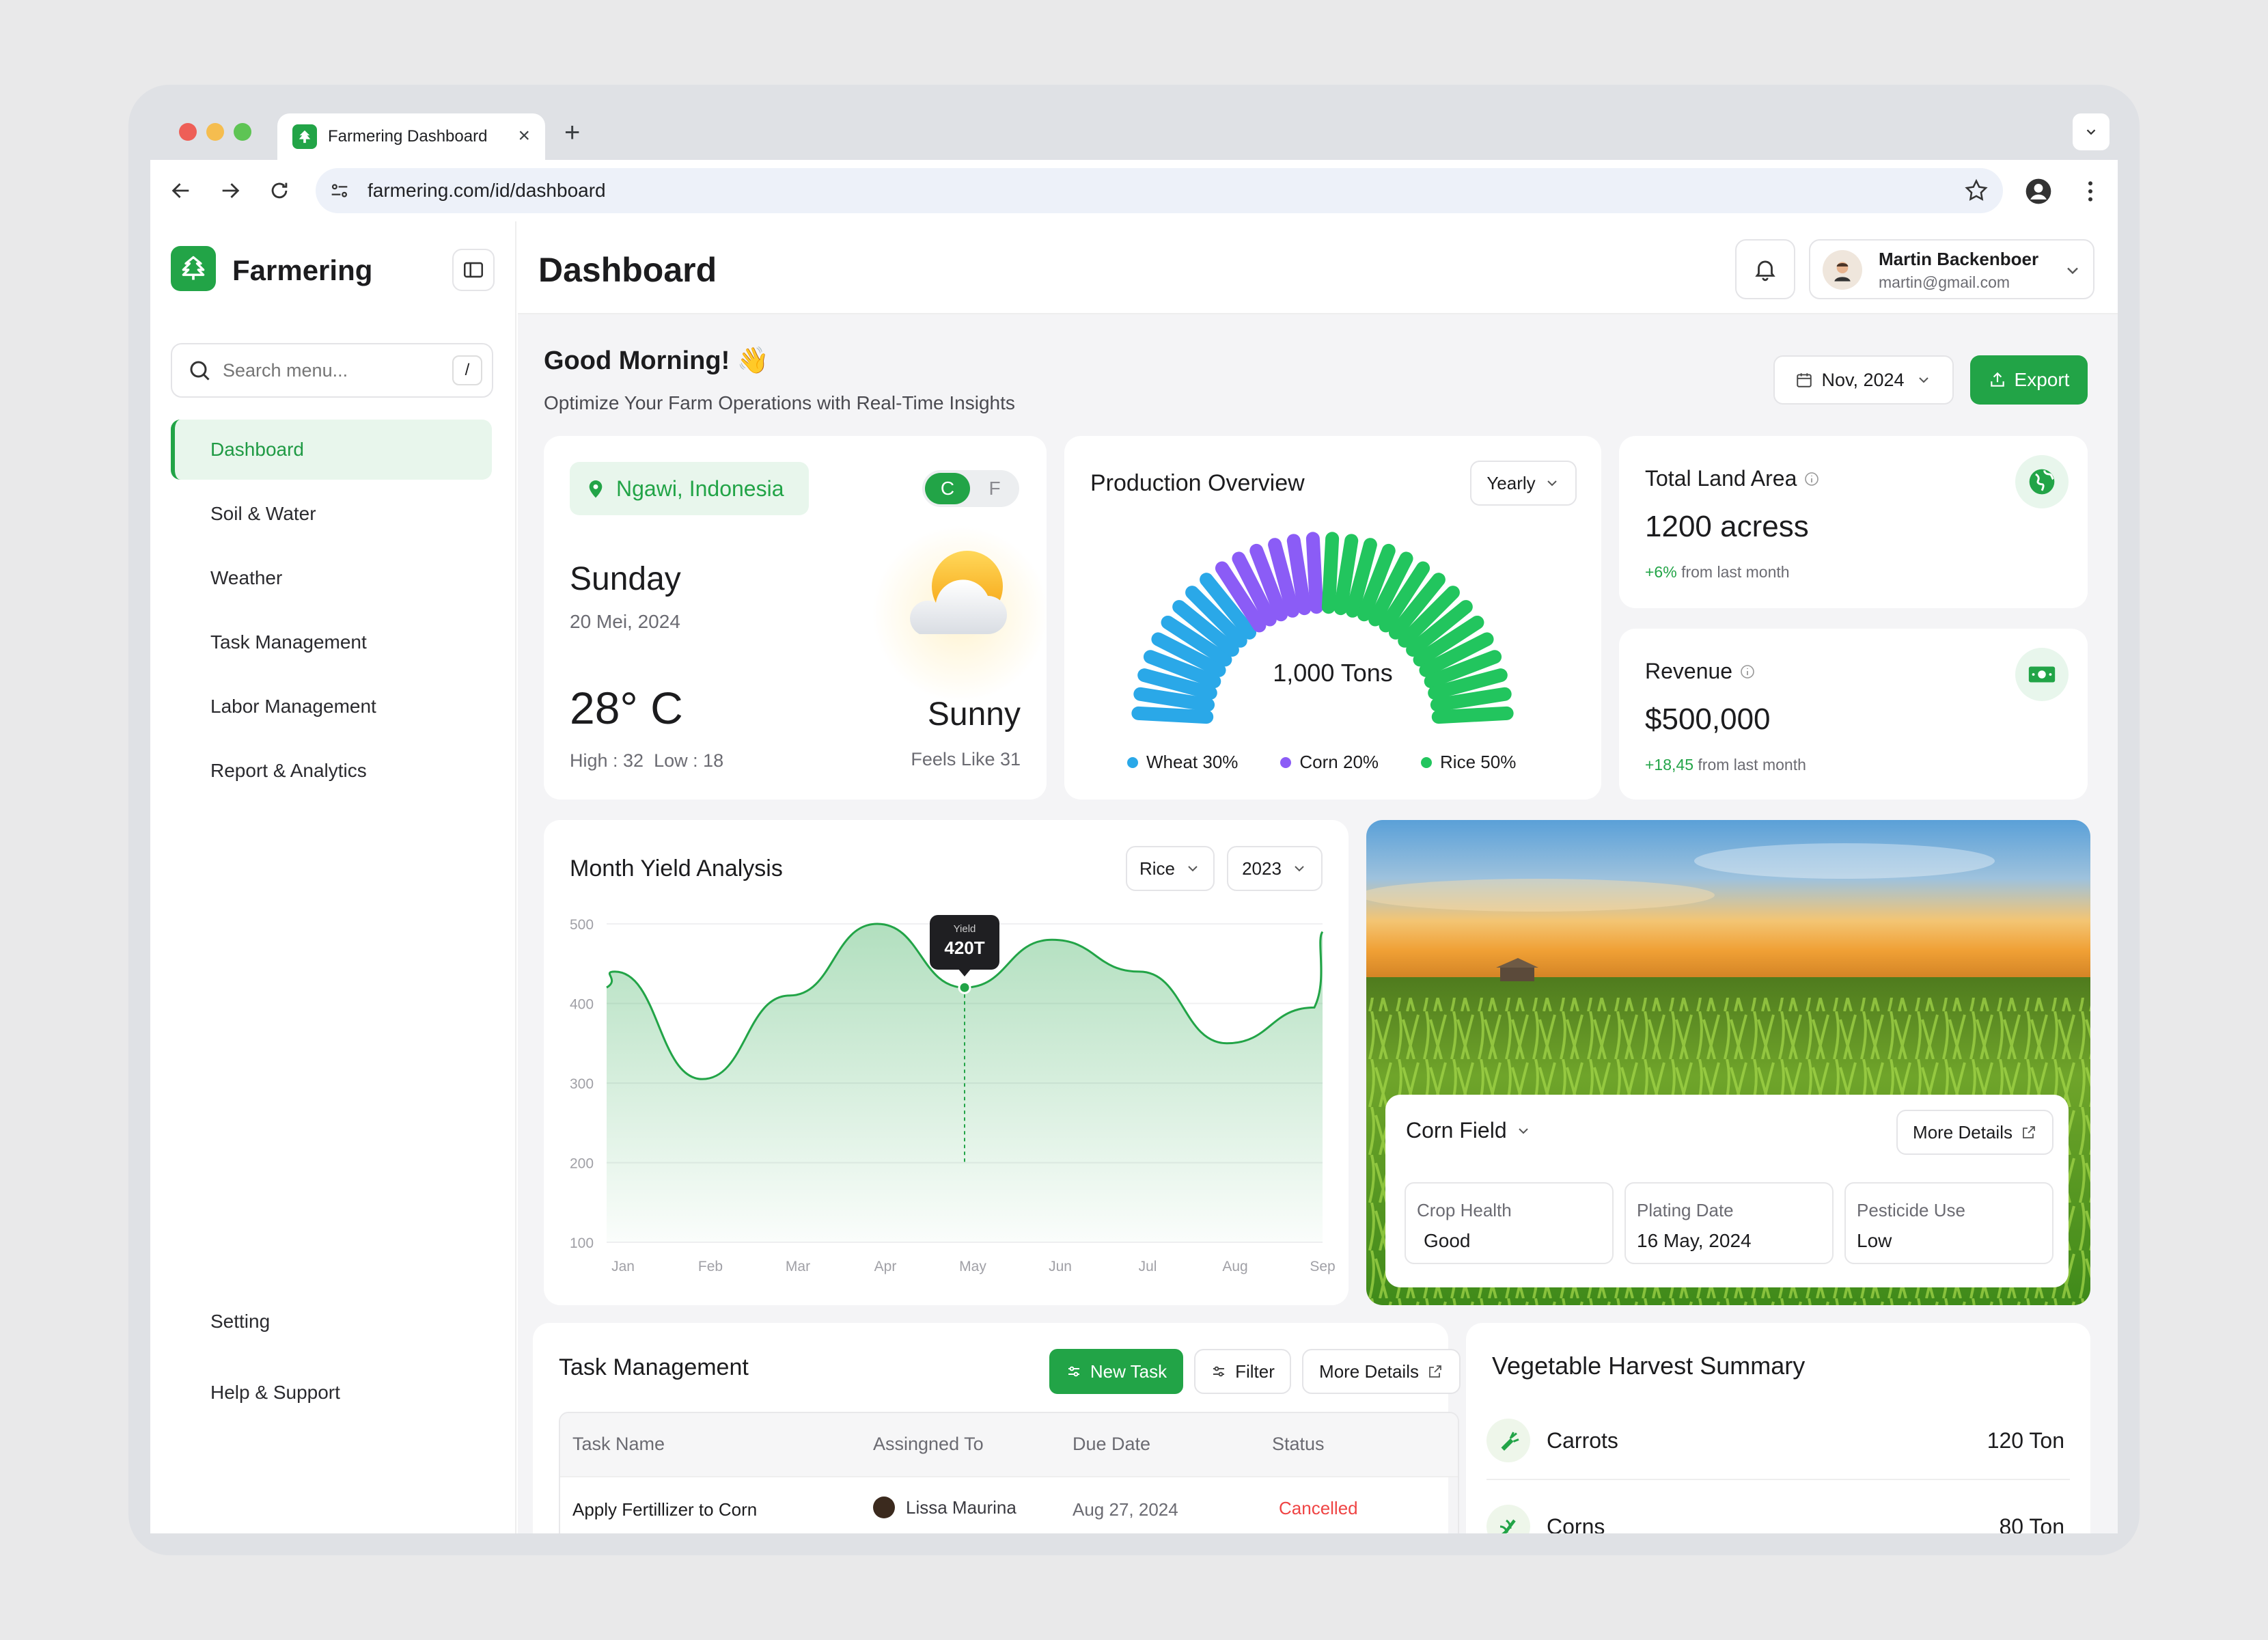  I want to click on new-task-button: New Task, so click(1116, 1371).